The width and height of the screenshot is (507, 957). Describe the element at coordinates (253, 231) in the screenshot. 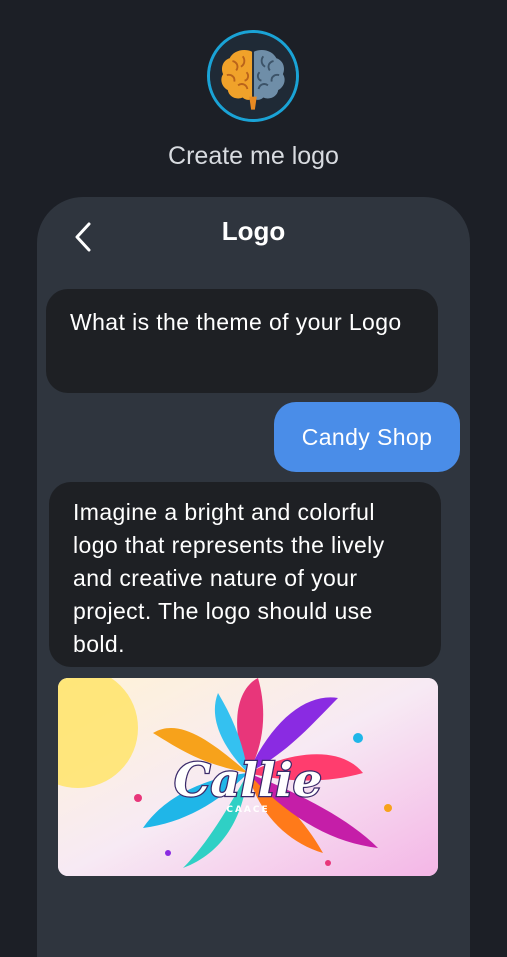

I see `chat-title: Logo` at that location.